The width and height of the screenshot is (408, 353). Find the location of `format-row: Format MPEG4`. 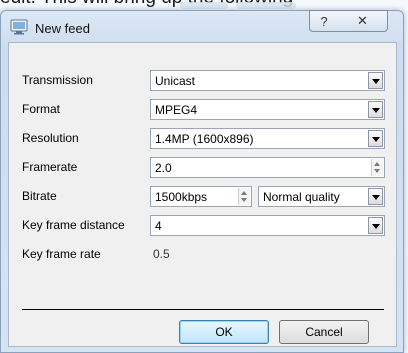

format-row: Format MPEG4 is located at coordinates (202, 109).